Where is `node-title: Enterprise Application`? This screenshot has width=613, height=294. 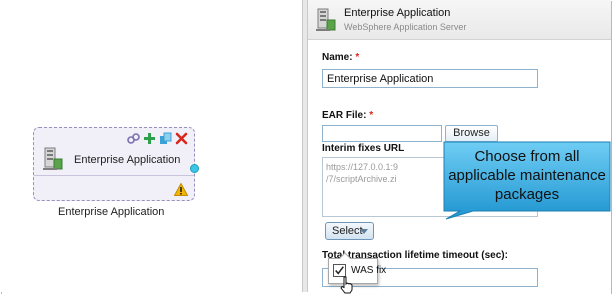 node-title: Enterprise Application is located at coordinates (127, 160).